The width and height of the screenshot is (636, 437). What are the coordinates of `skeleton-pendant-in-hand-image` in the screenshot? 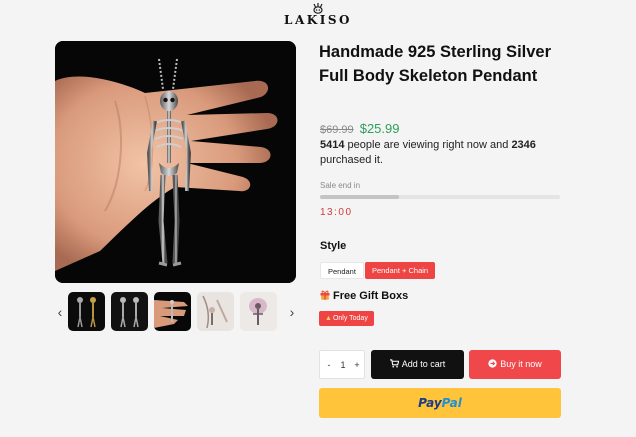 It's located at (172, 311).